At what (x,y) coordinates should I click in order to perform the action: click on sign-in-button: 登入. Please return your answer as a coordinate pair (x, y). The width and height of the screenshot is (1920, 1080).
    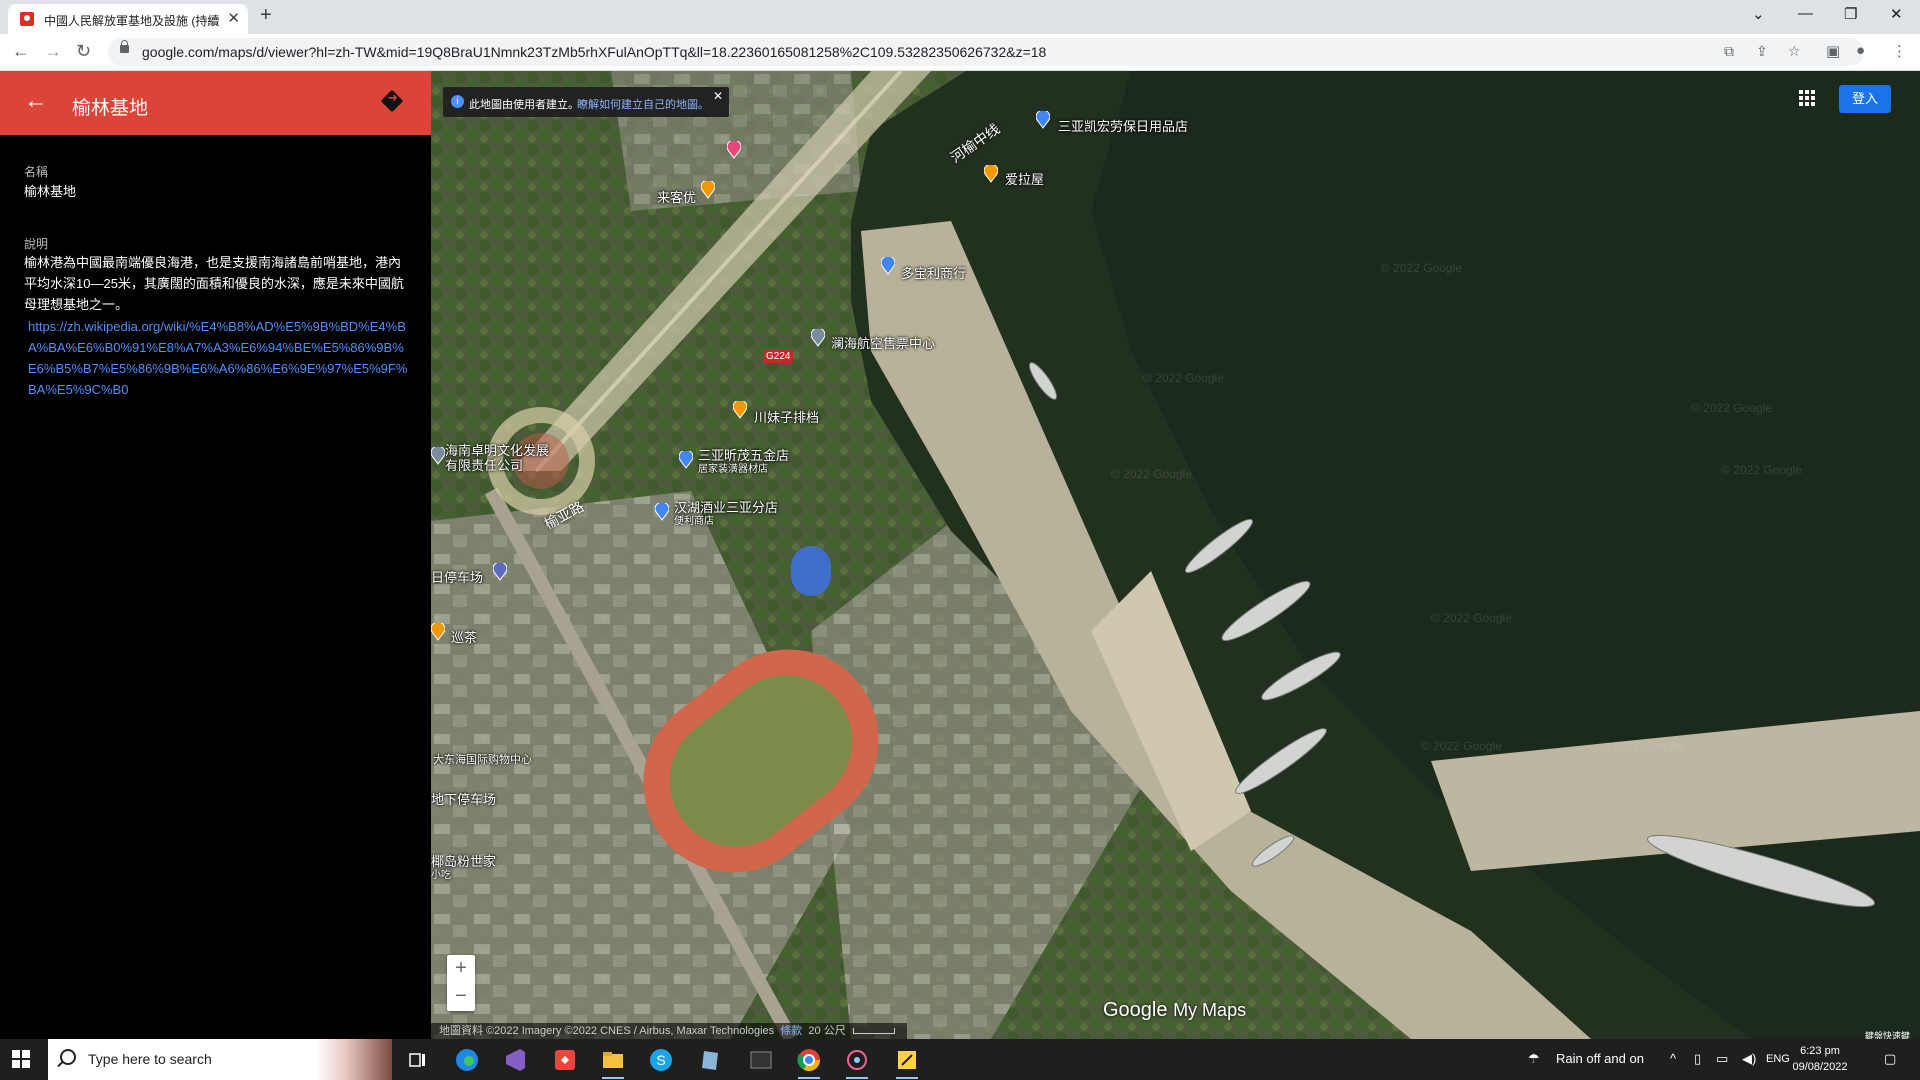
    Looking at the image, I should click on (1865, 99).